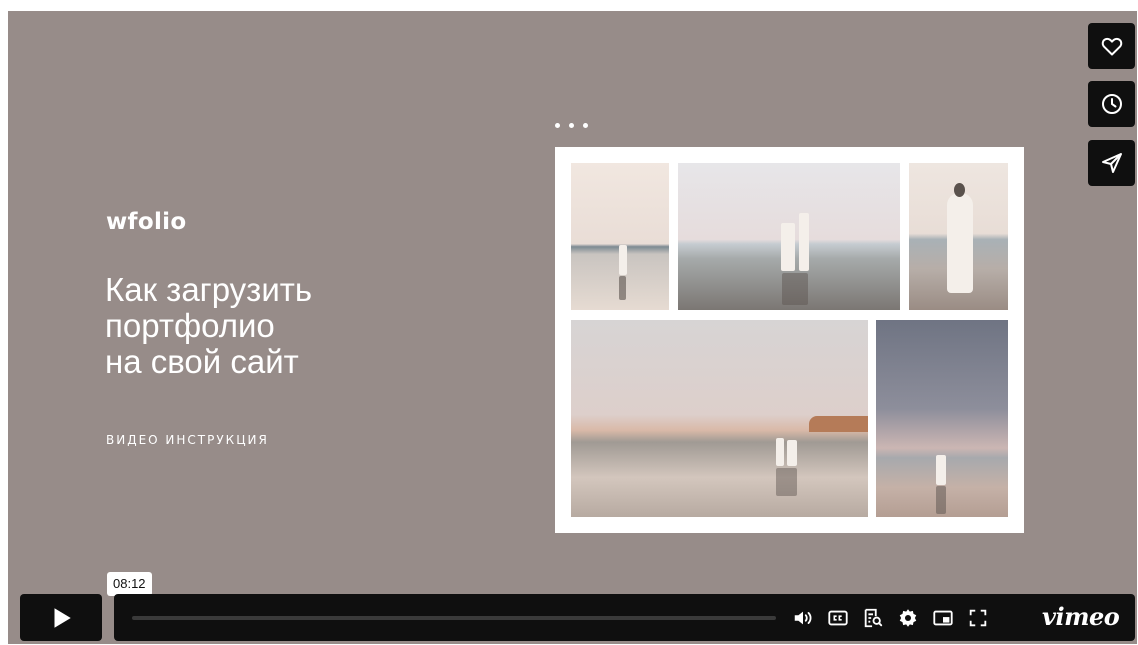 Image resolution: width=1138 pixels, height=645 pixels. What do you see at coordinates (129, 586) in the screenshot?
I see `duration-tooltip: 08:12` at bounding box center [129, 586].